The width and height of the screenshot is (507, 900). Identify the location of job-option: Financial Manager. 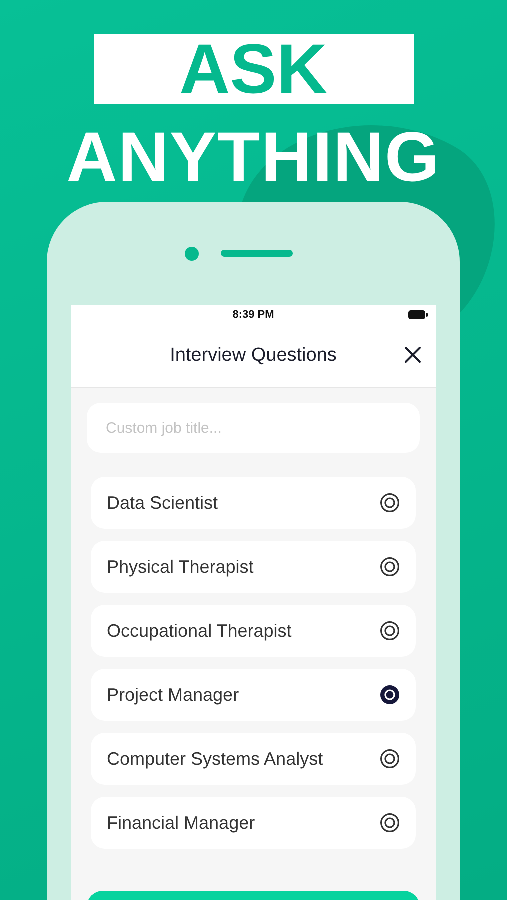
(253, 823).